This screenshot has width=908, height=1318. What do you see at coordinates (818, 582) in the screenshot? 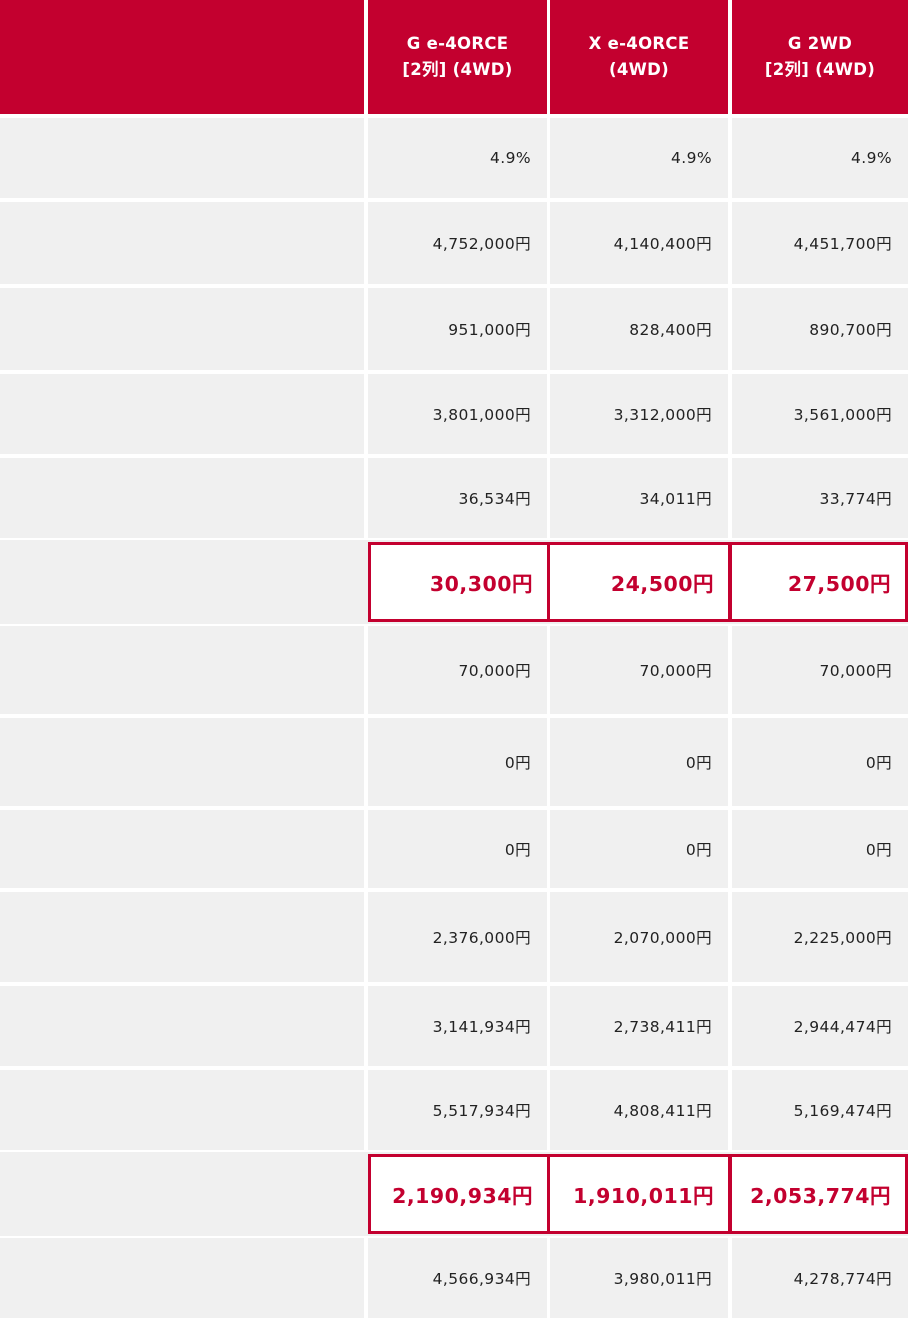
I see `highlight-value-cell: 27,500円` at bounding box center [818, 582].